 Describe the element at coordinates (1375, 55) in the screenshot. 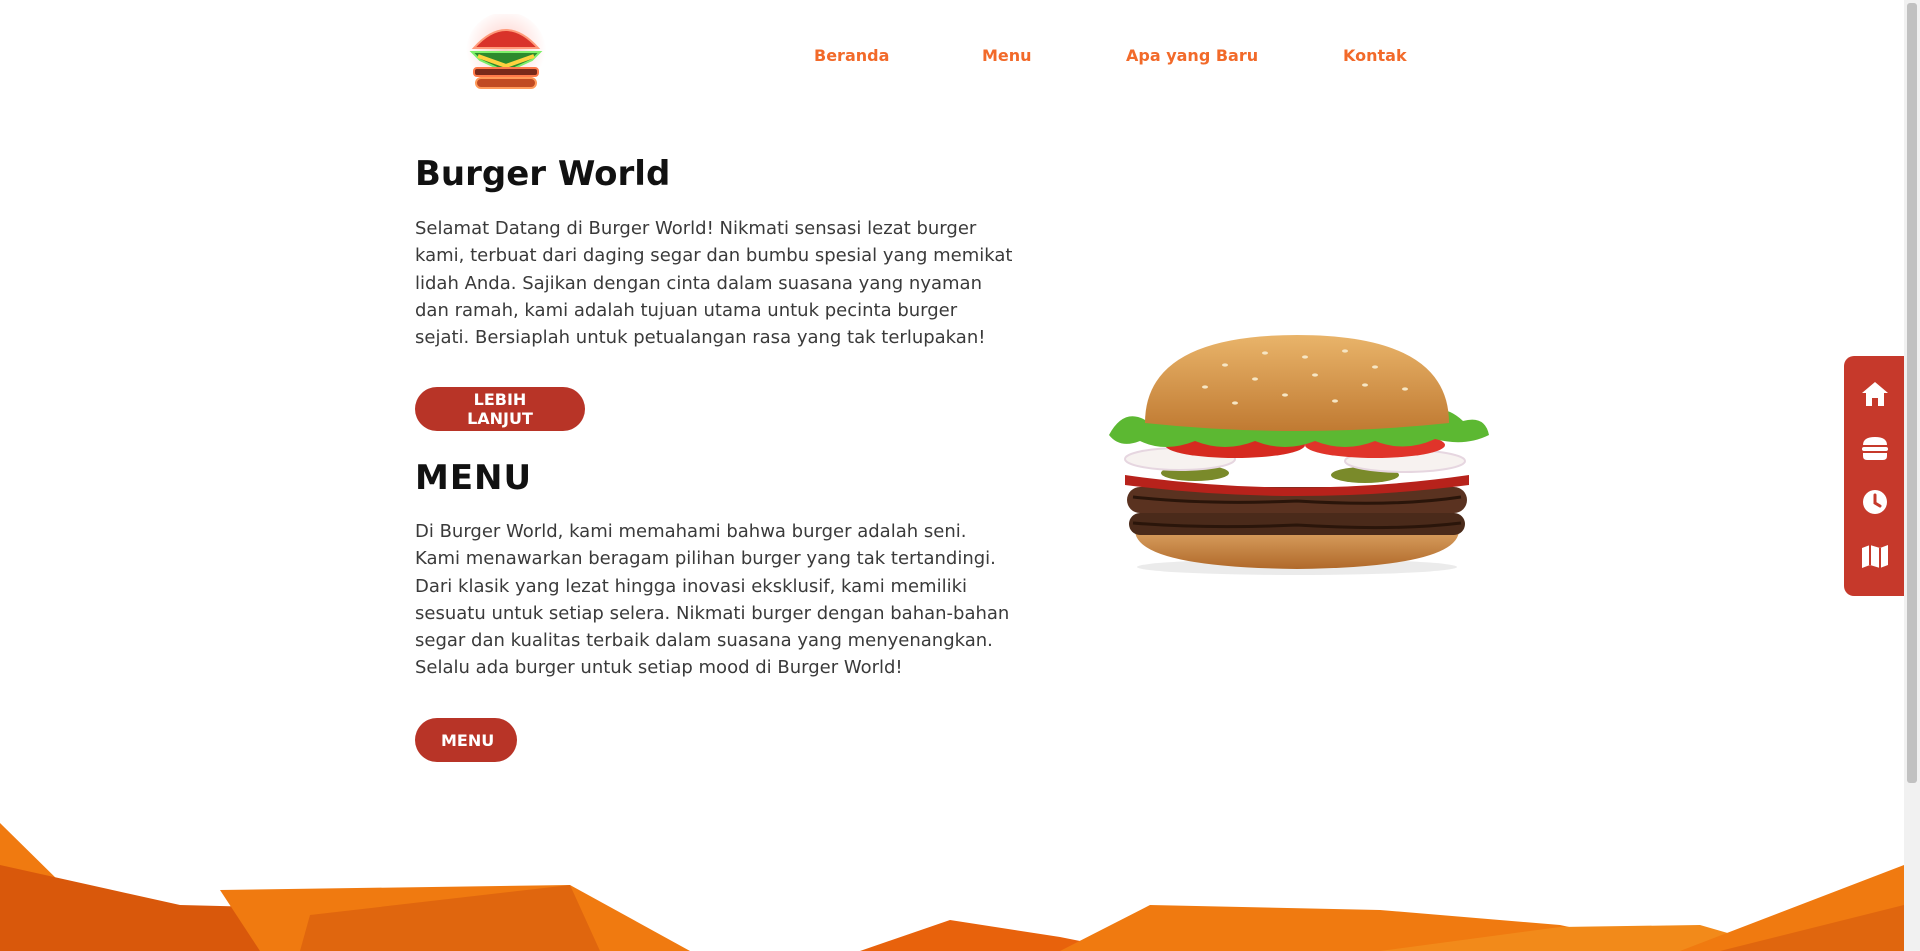

I see `nav-kontak: Kontak` at that location.